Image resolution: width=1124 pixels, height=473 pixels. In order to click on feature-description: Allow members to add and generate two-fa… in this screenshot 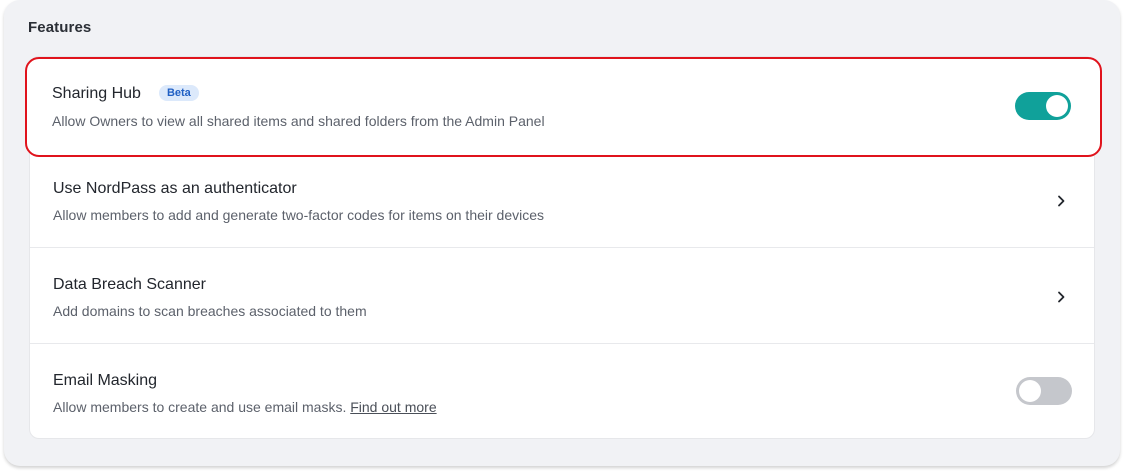, I will do `click(299, 215)`.